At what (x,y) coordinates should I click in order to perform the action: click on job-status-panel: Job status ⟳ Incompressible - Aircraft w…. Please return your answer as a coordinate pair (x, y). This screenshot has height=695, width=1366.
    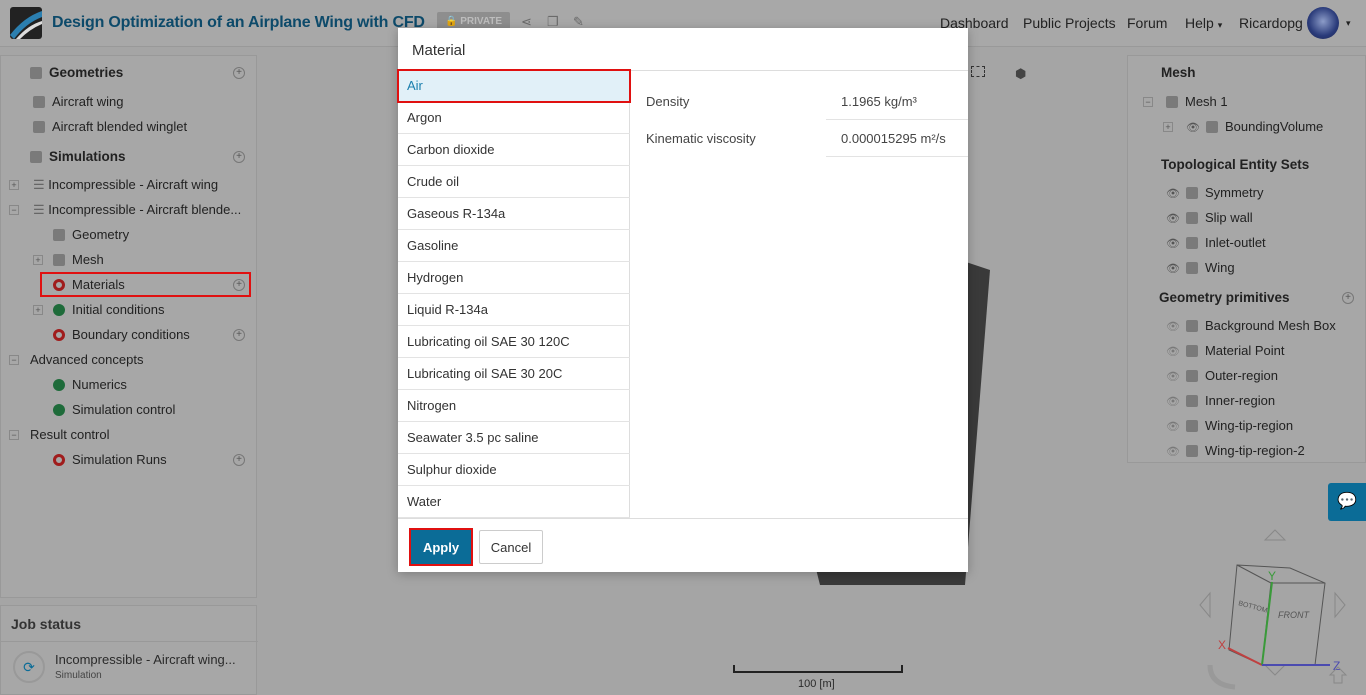
    Looking at the image, I should click on (129, 650).